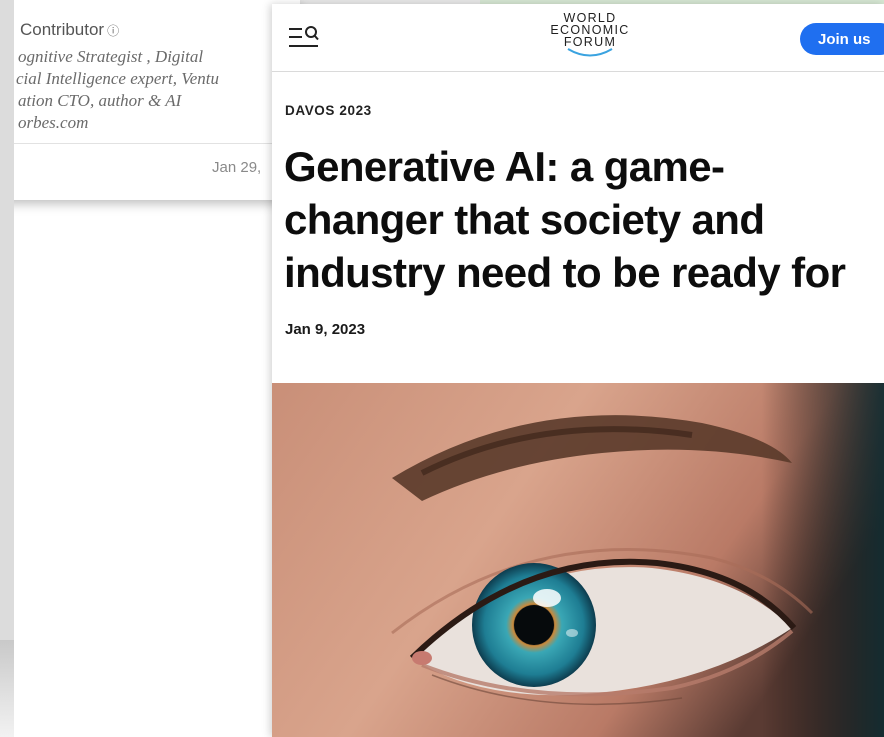 The width and height of the screenshot is (884, 737). Describe the element at coordinates (7, 688) in the screenshot. I see `background-bottom-fade` at that location.